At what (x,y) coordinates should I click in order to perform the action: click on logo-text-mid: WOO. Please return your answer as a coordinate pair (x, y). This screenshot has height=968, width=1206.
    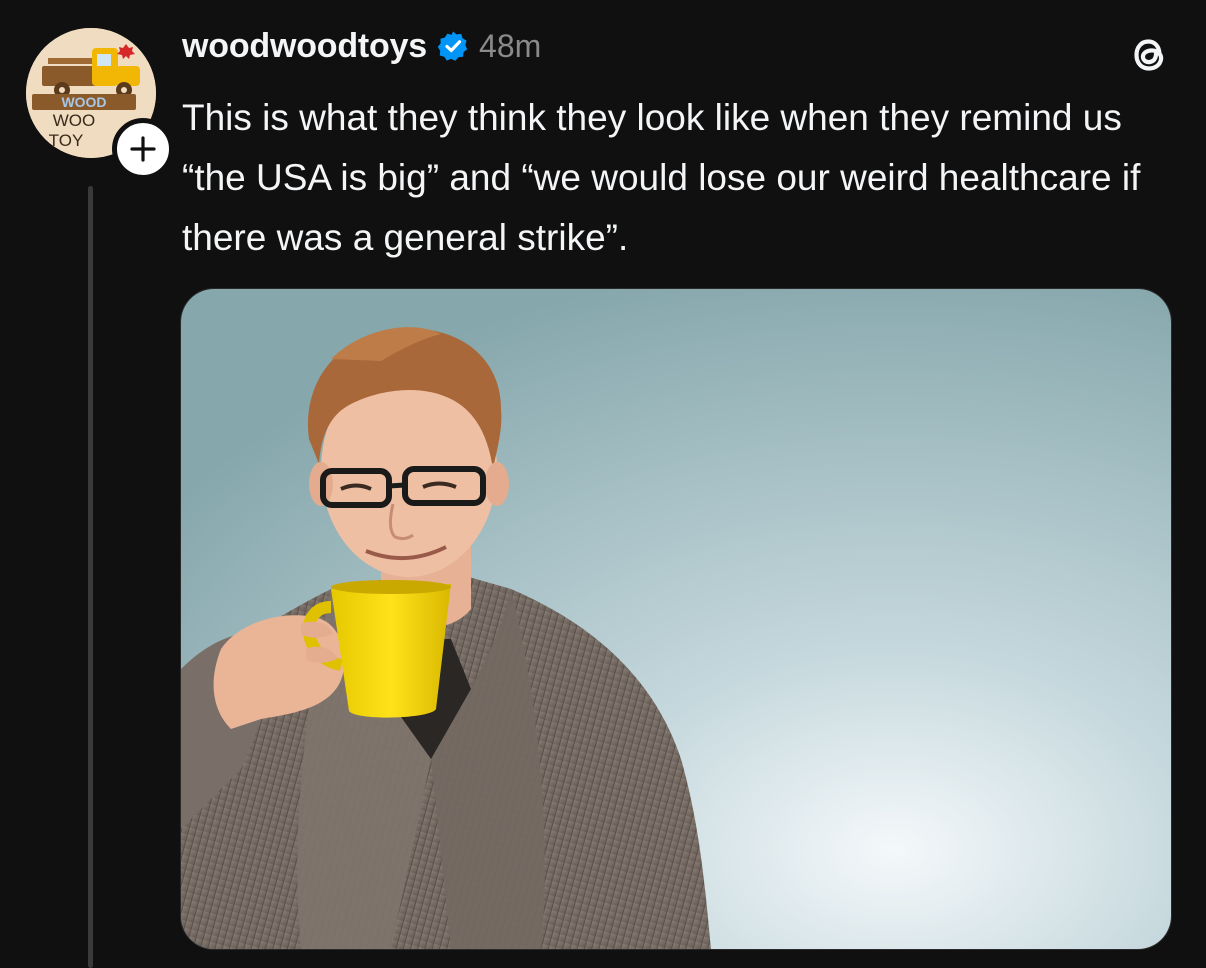
    Looking at the image, I should click on (74, 120).